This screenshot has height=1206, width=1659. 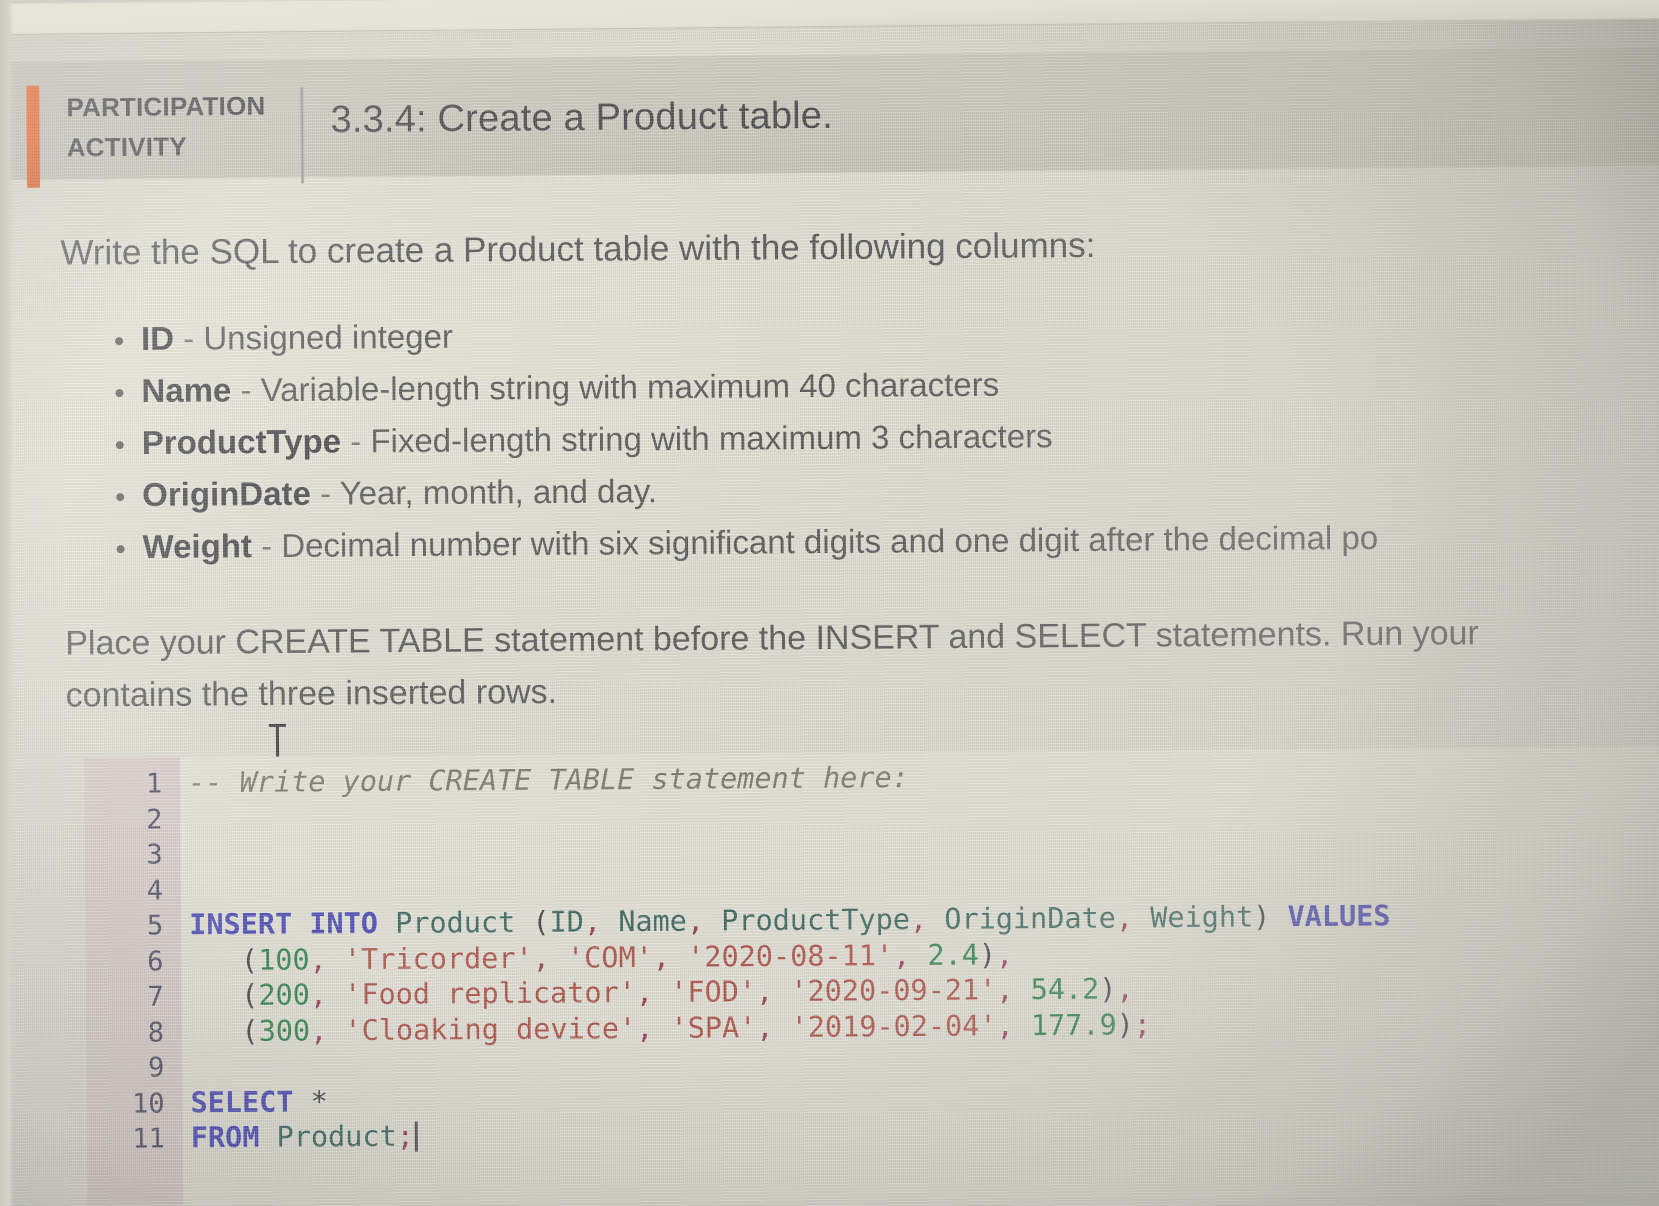 I want to click on kicker-line-1: PARTICIPATION, so click(x=166, y=106).